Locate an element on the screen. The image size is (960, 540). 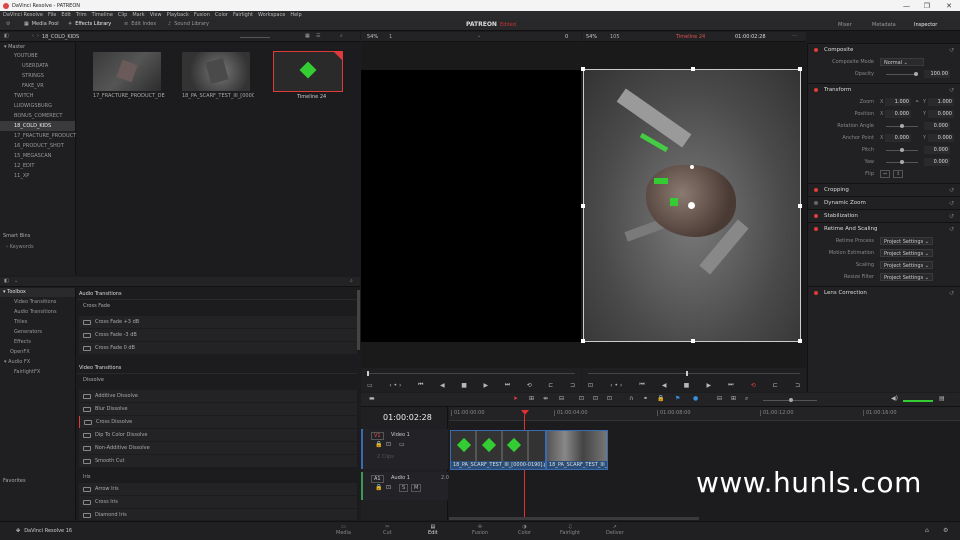
toolbox-audiofx: ▾ Audio FX is located at coordinates (37, 362).